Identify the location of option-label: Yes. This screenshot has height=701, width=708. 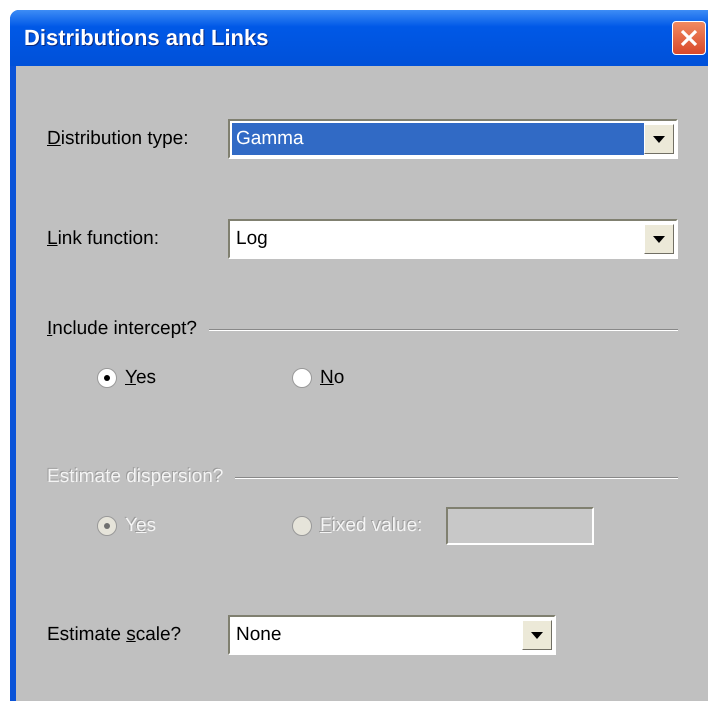
(140, 378).